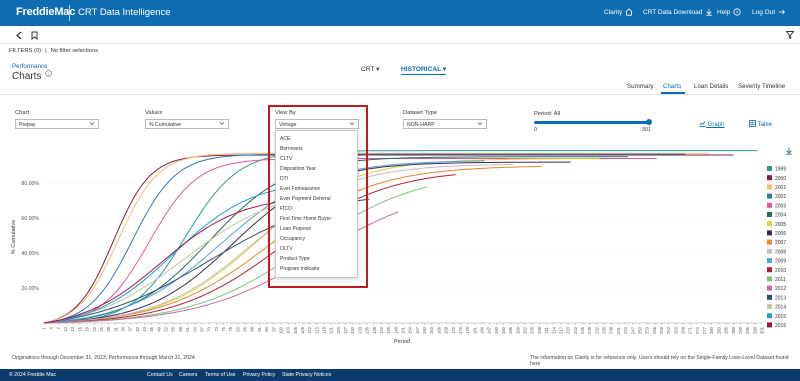 This screenshot has height=381, width=800. I want to click on table-view-link: Table, so click(760, 124).